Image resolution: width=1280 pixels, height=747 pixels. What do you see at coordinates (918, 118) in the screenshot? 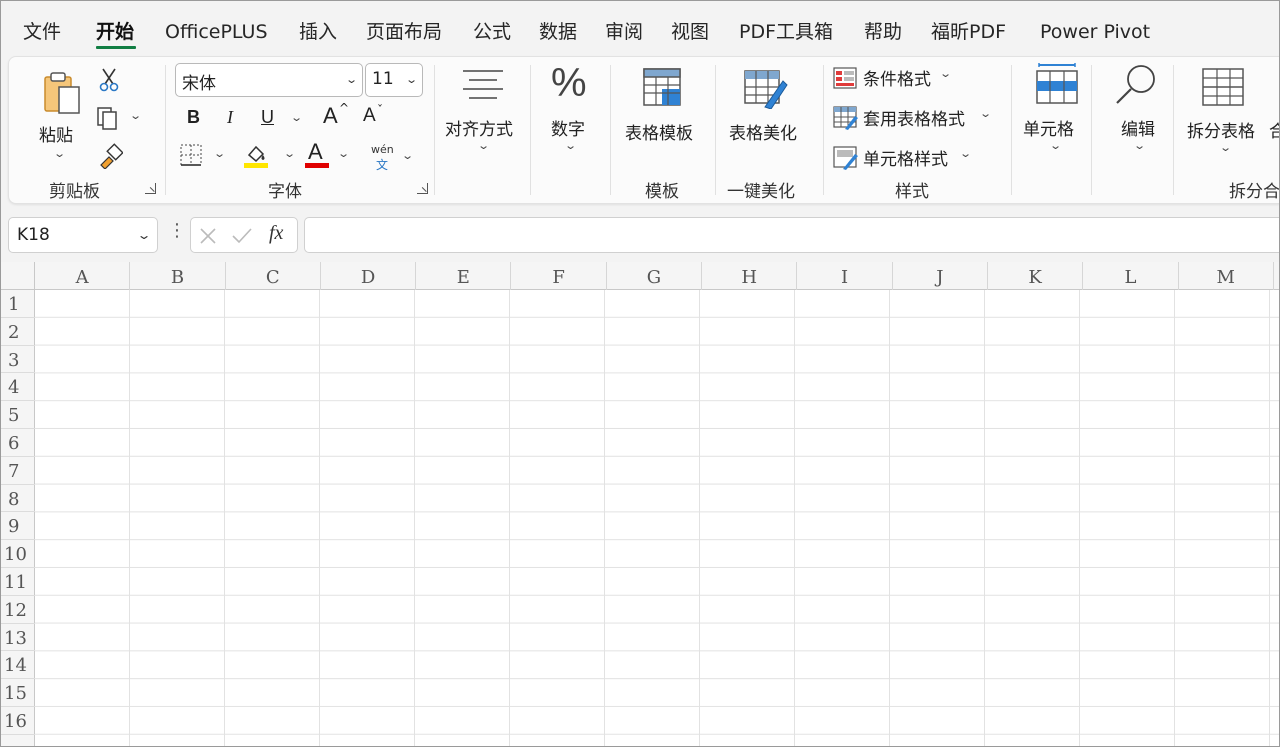
I see `format-as-table-button: 套用表格格式 ⌄` at bounding box center [918, 118].